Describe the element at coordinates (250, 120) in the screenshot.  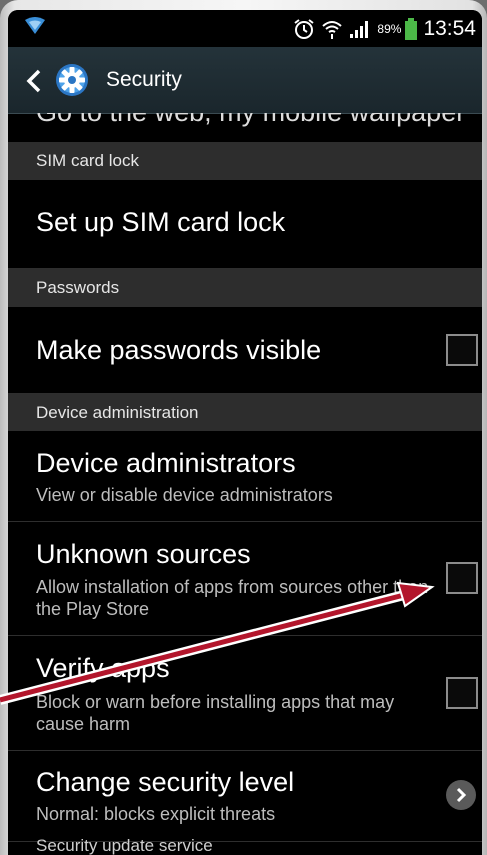
I see `cutoff-item-text: Go to the web, my mobile wallpaper` at that location.